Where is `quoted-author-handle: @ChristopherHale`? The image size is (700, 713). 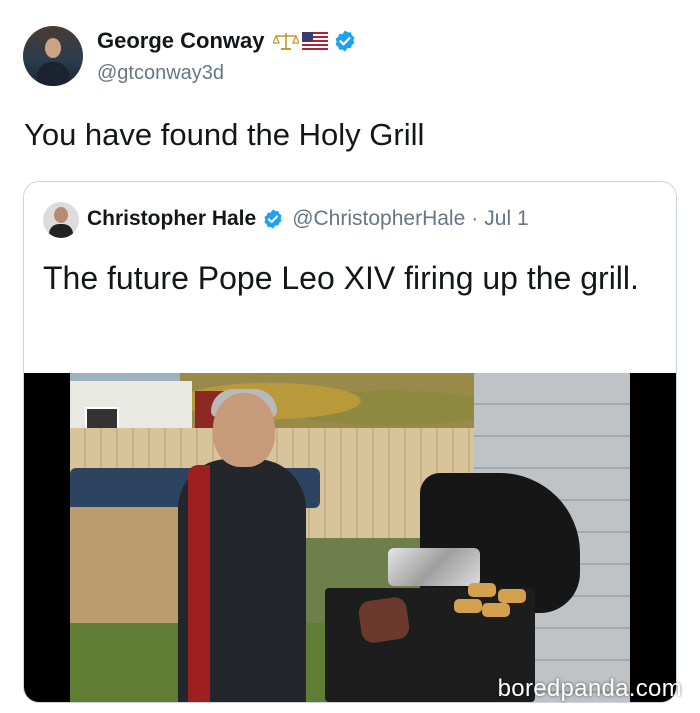 quoted-author-handle: @ChristopherHale is located at coordinates (378, 219).